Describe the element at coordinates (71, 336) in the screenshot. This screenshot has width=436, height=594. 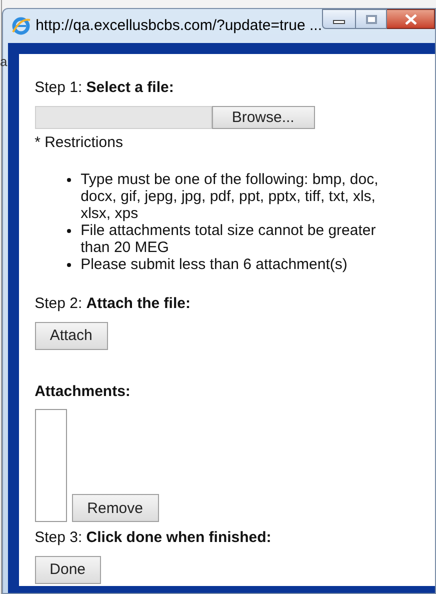
I see `attach-button: Attach` at that location.